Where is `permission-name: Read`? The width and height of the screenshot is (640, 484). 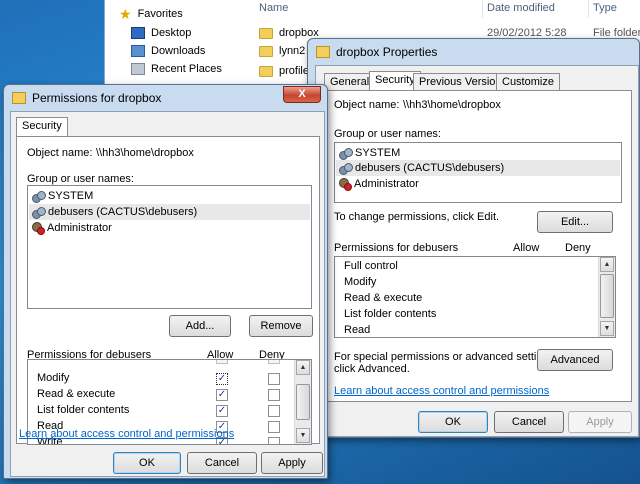 permission-name: Read is located at coordinates (357, 330).